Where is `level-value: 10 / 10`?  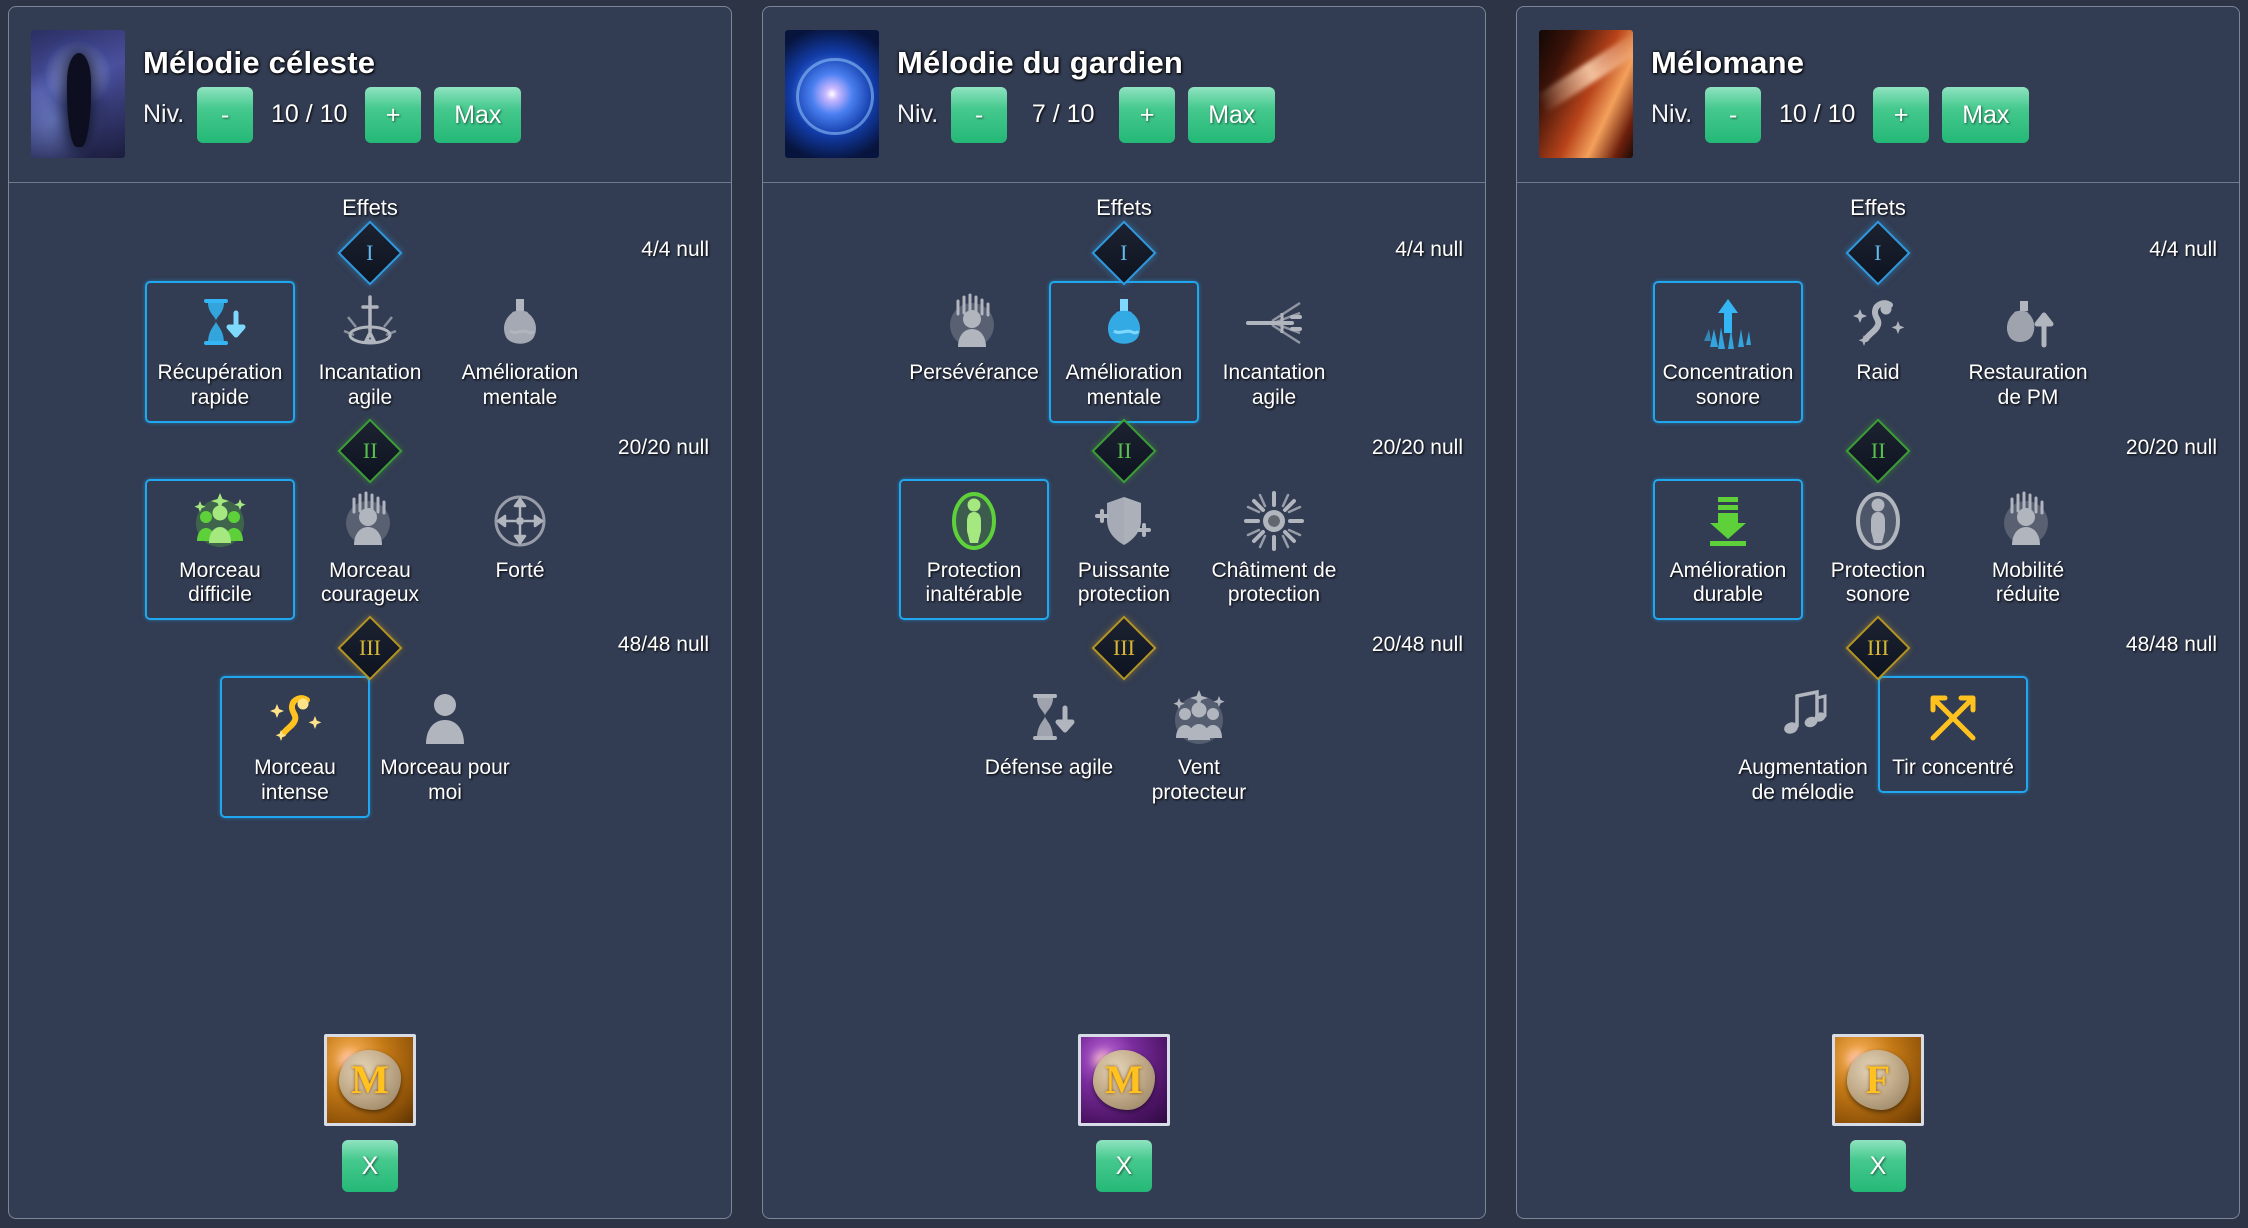
level-value: 10 / 10 is located at coordinates (1817, 114).